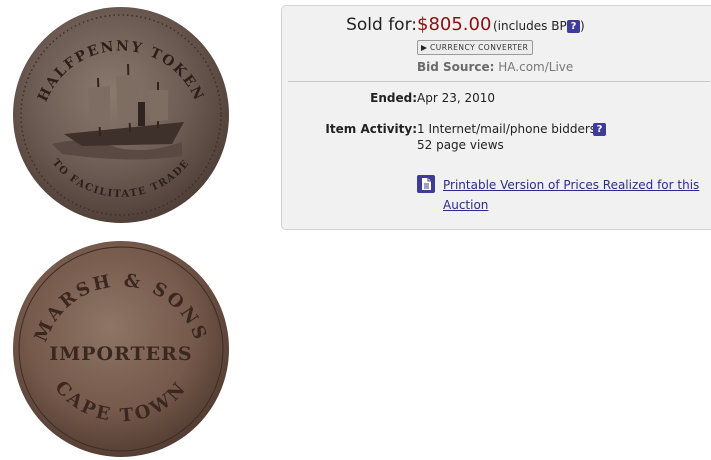 This screenshot has width=711, height=460. Describe the element at coordinates (393, 98) in the screenshot. I see `ended-label: Ended:` at that location.